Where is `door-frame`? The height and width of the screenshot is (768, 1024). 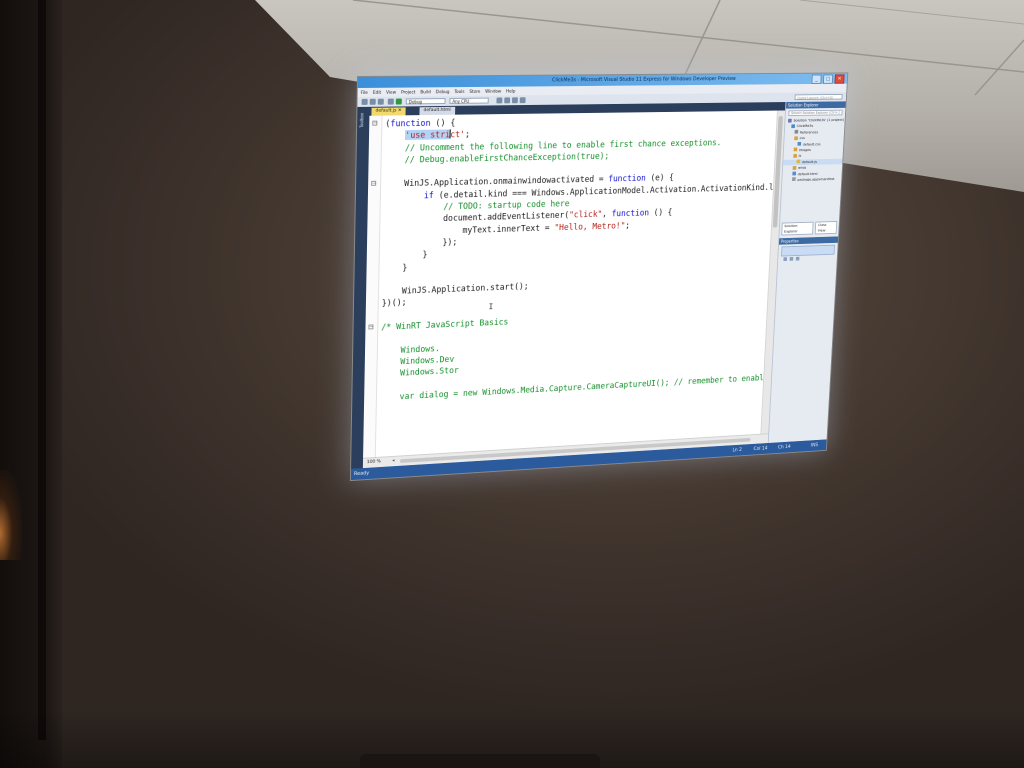 door-frame is located at coordinates (42, 370).